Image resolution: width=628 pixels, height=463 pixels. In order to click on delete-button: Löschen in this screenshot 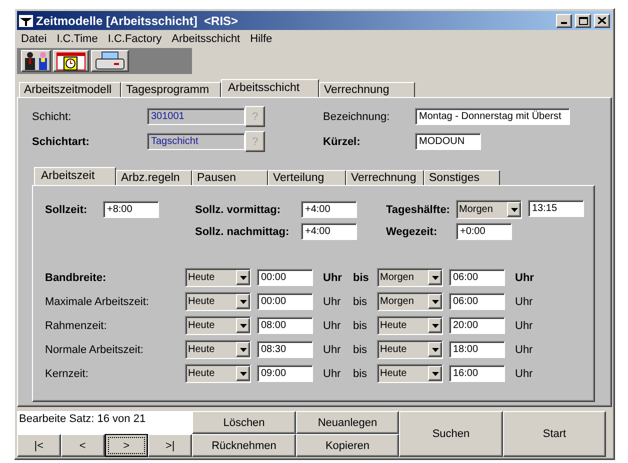, I will do `click(244, 422)`.